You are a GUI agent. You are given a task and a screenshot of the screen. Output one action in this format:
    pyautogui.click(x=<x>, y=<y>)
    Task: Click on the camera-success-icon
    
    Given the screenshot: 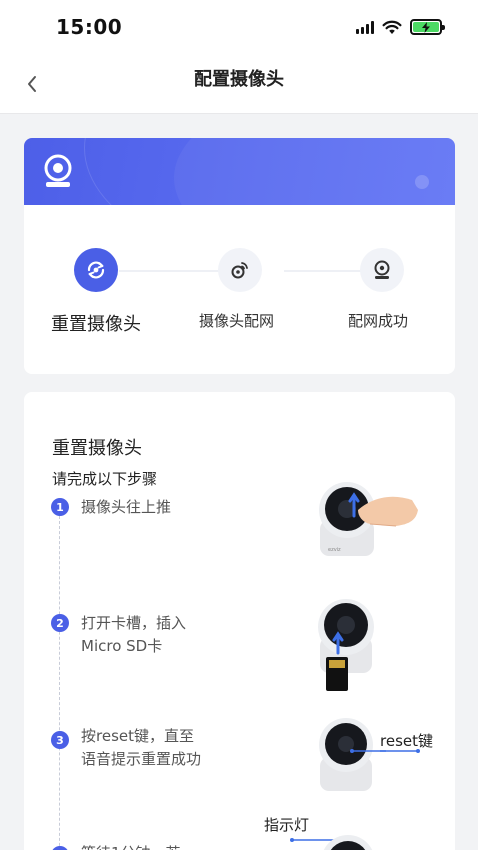 What is the action you would take?
    pyautogui.click(x=382, y=269)
    